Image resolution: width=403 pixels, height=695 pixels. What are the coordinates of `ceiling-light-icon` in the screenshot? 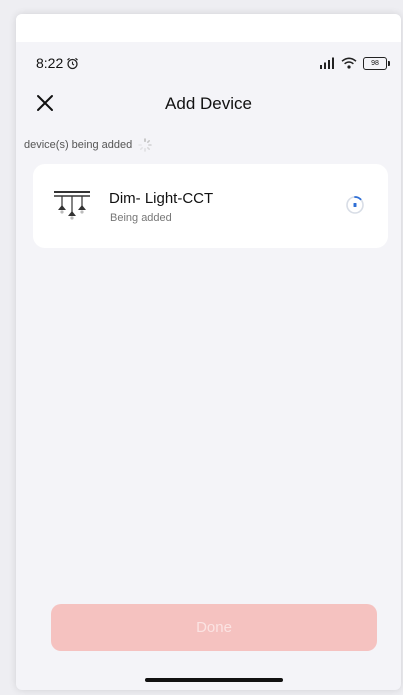 It's located at (72, 205).